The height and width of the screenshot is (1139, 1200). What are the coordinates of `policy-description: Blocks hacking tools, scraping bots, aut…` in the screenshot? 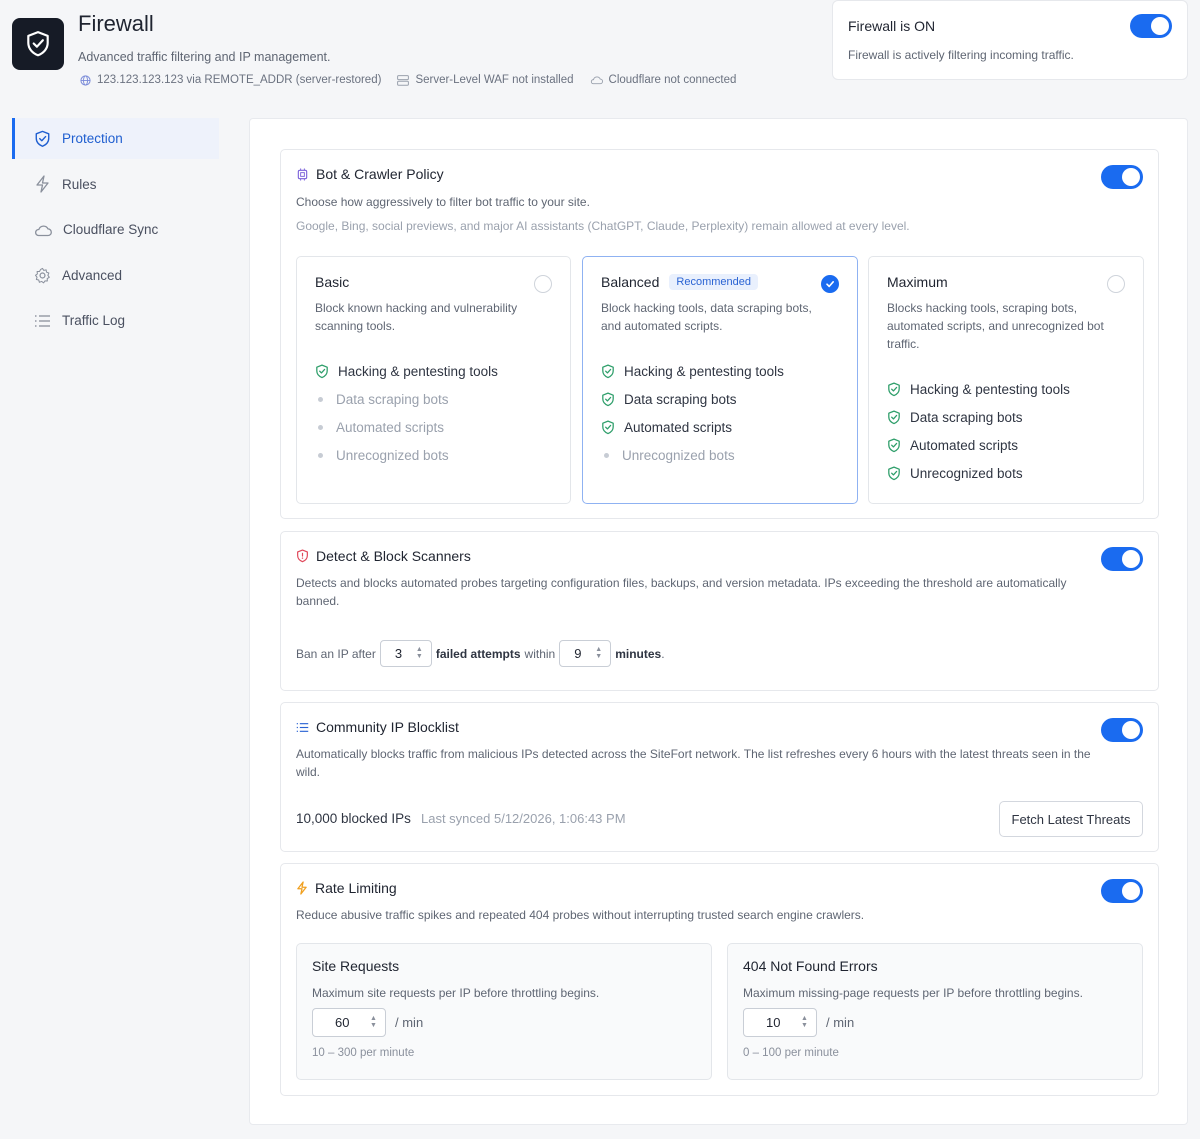 It's located at (995, 326).